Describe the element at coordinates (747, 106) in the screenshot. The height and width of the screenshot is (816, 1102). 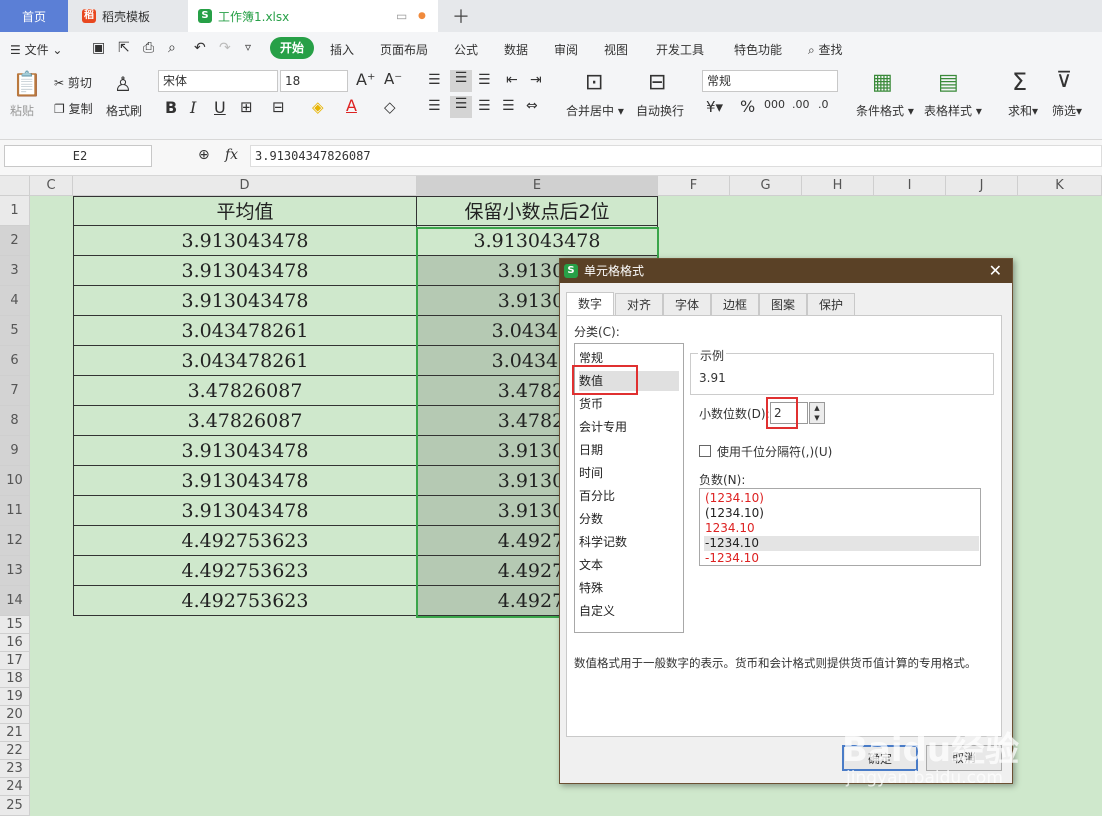
I see `percent-icon: %` at that location.